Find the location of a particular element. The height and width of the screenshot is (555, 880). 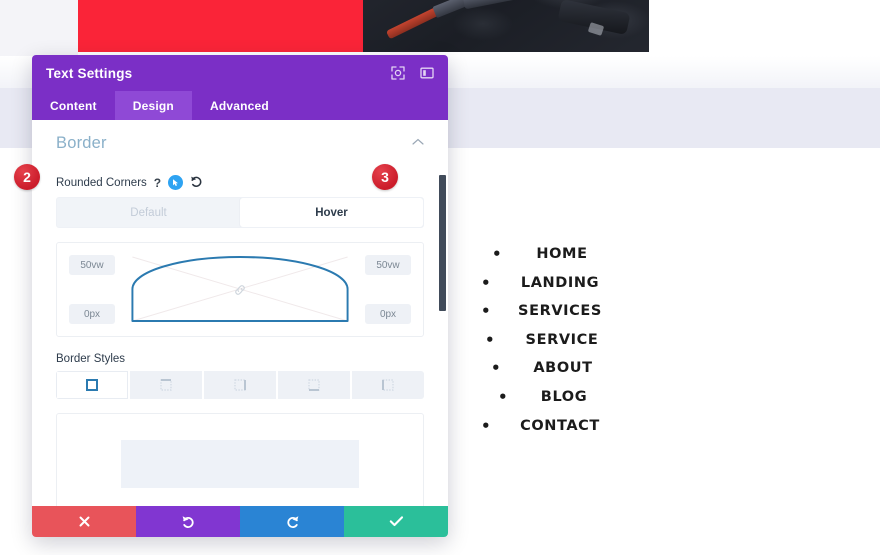

rounded-corners-editor: 50vw 50vw 0px 0px is located at coordinates (240, 289).